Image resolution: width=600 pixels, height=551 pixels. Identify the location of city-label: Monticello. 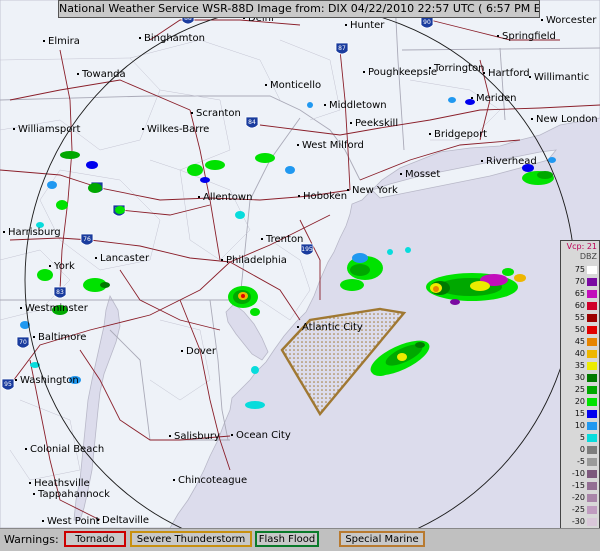
(295, 85).